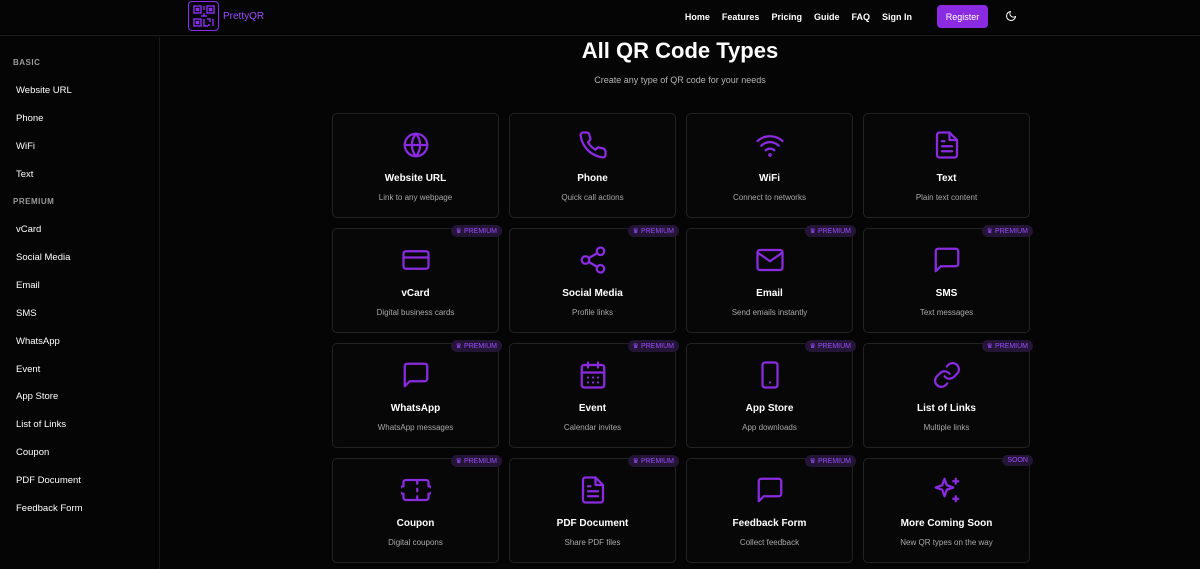 The height and width of the screenshot is (569, 1200). Describe the element at coordinates (594, 279) in the screenshot. I see `qr-type-card-social-media: ♛ PREMIUM Social Media Profile links` at that location.